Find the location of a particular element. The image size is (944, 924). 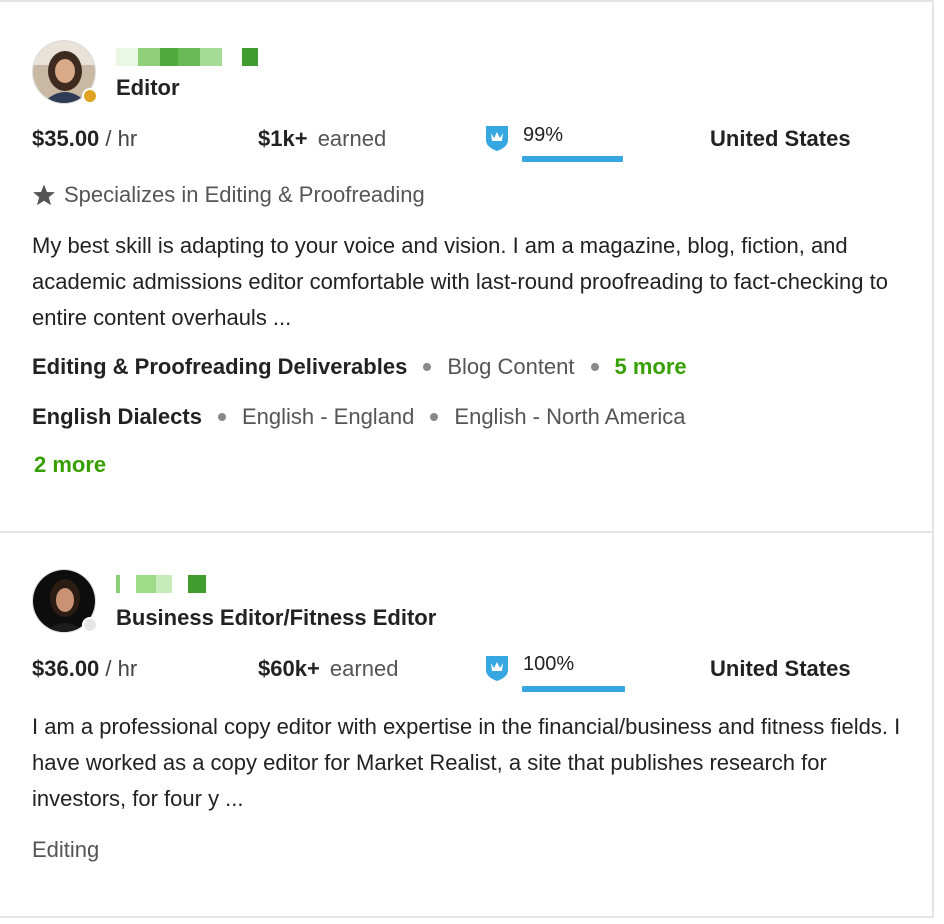

freelancer-title: Editor is located at coordinates (148, 87).